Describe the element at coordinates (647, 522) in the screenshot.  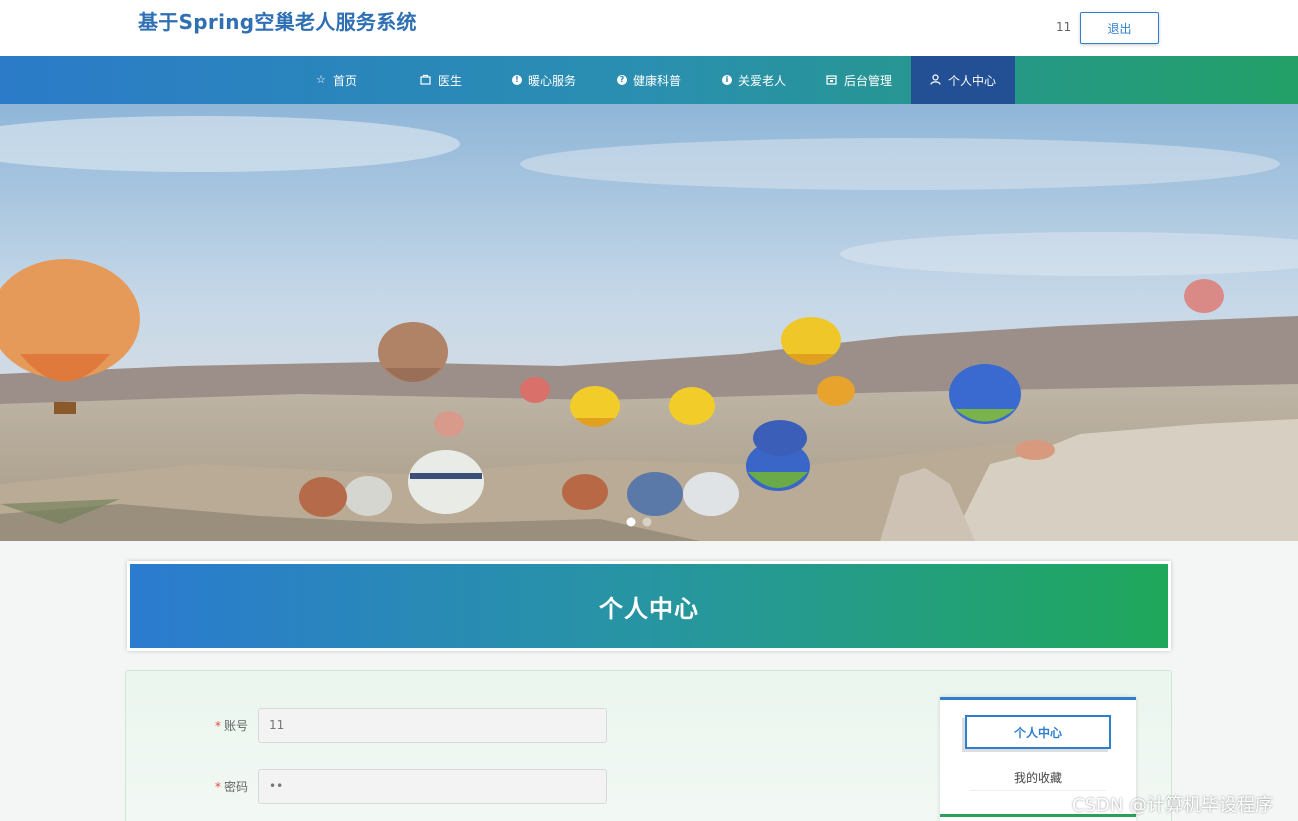
I see `carousel-dot` at that location.